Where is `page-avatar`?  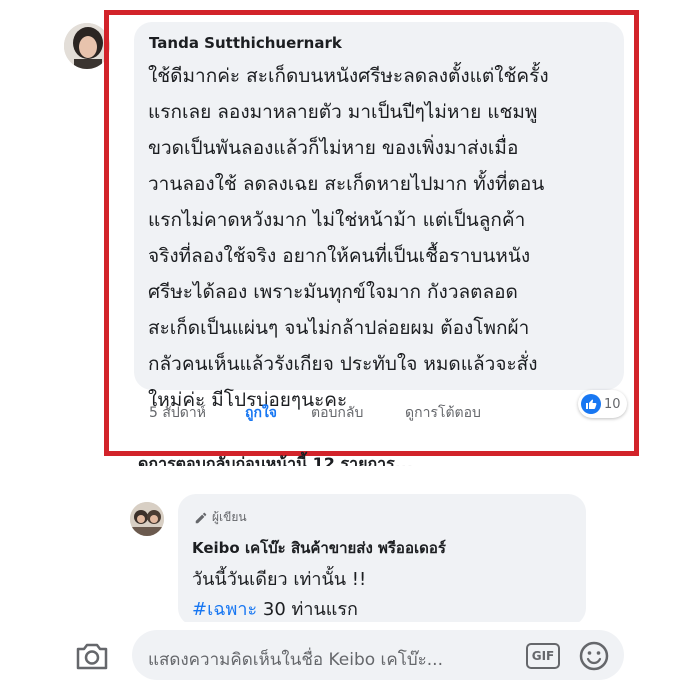
page-avatar is located at coordinates (147, 519).